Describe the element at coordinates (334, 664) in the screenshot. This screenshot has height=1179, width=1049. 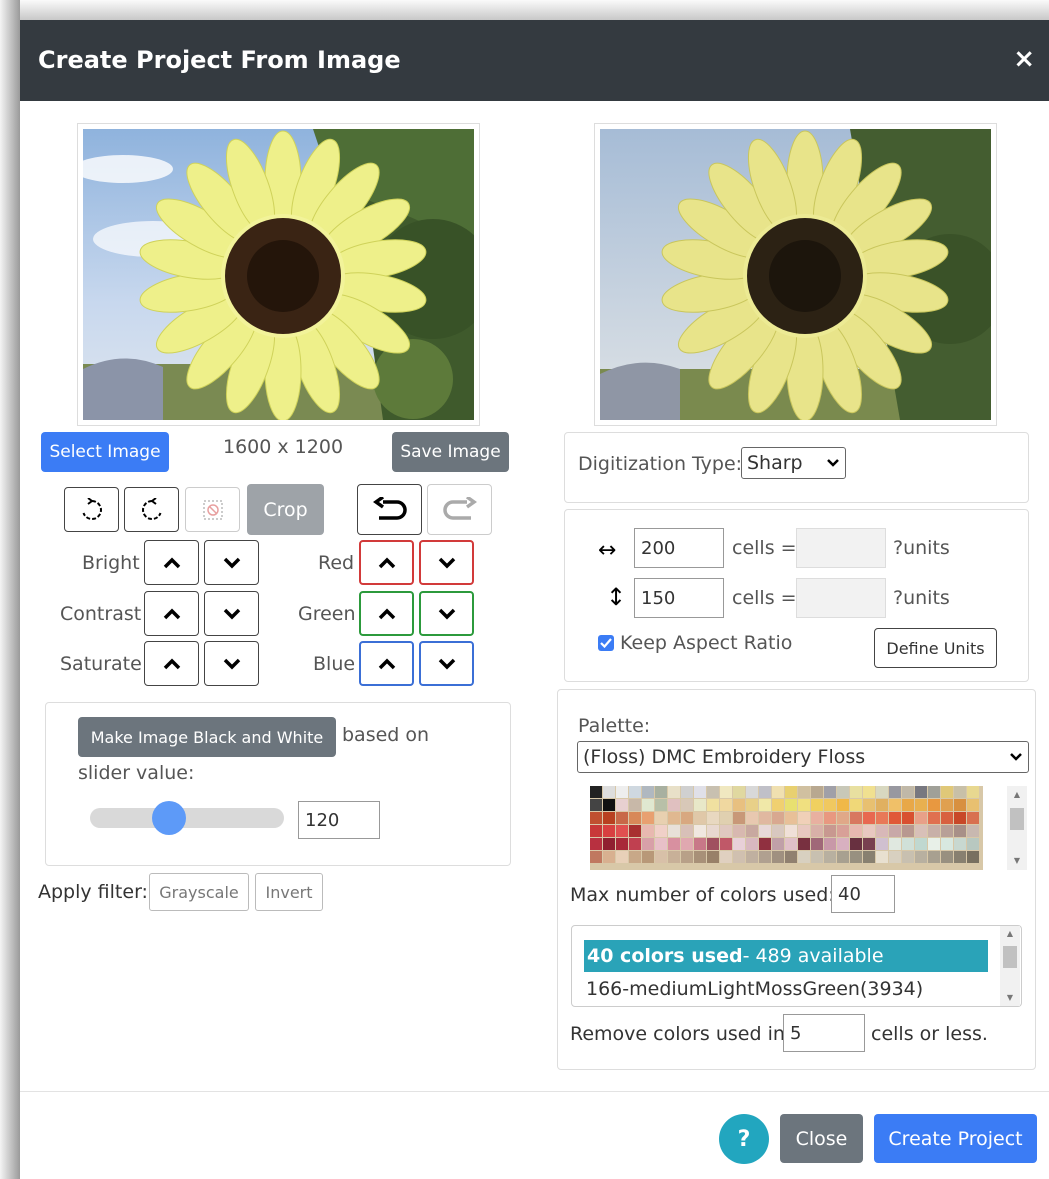
I see `blue-label: Blue` at that location.